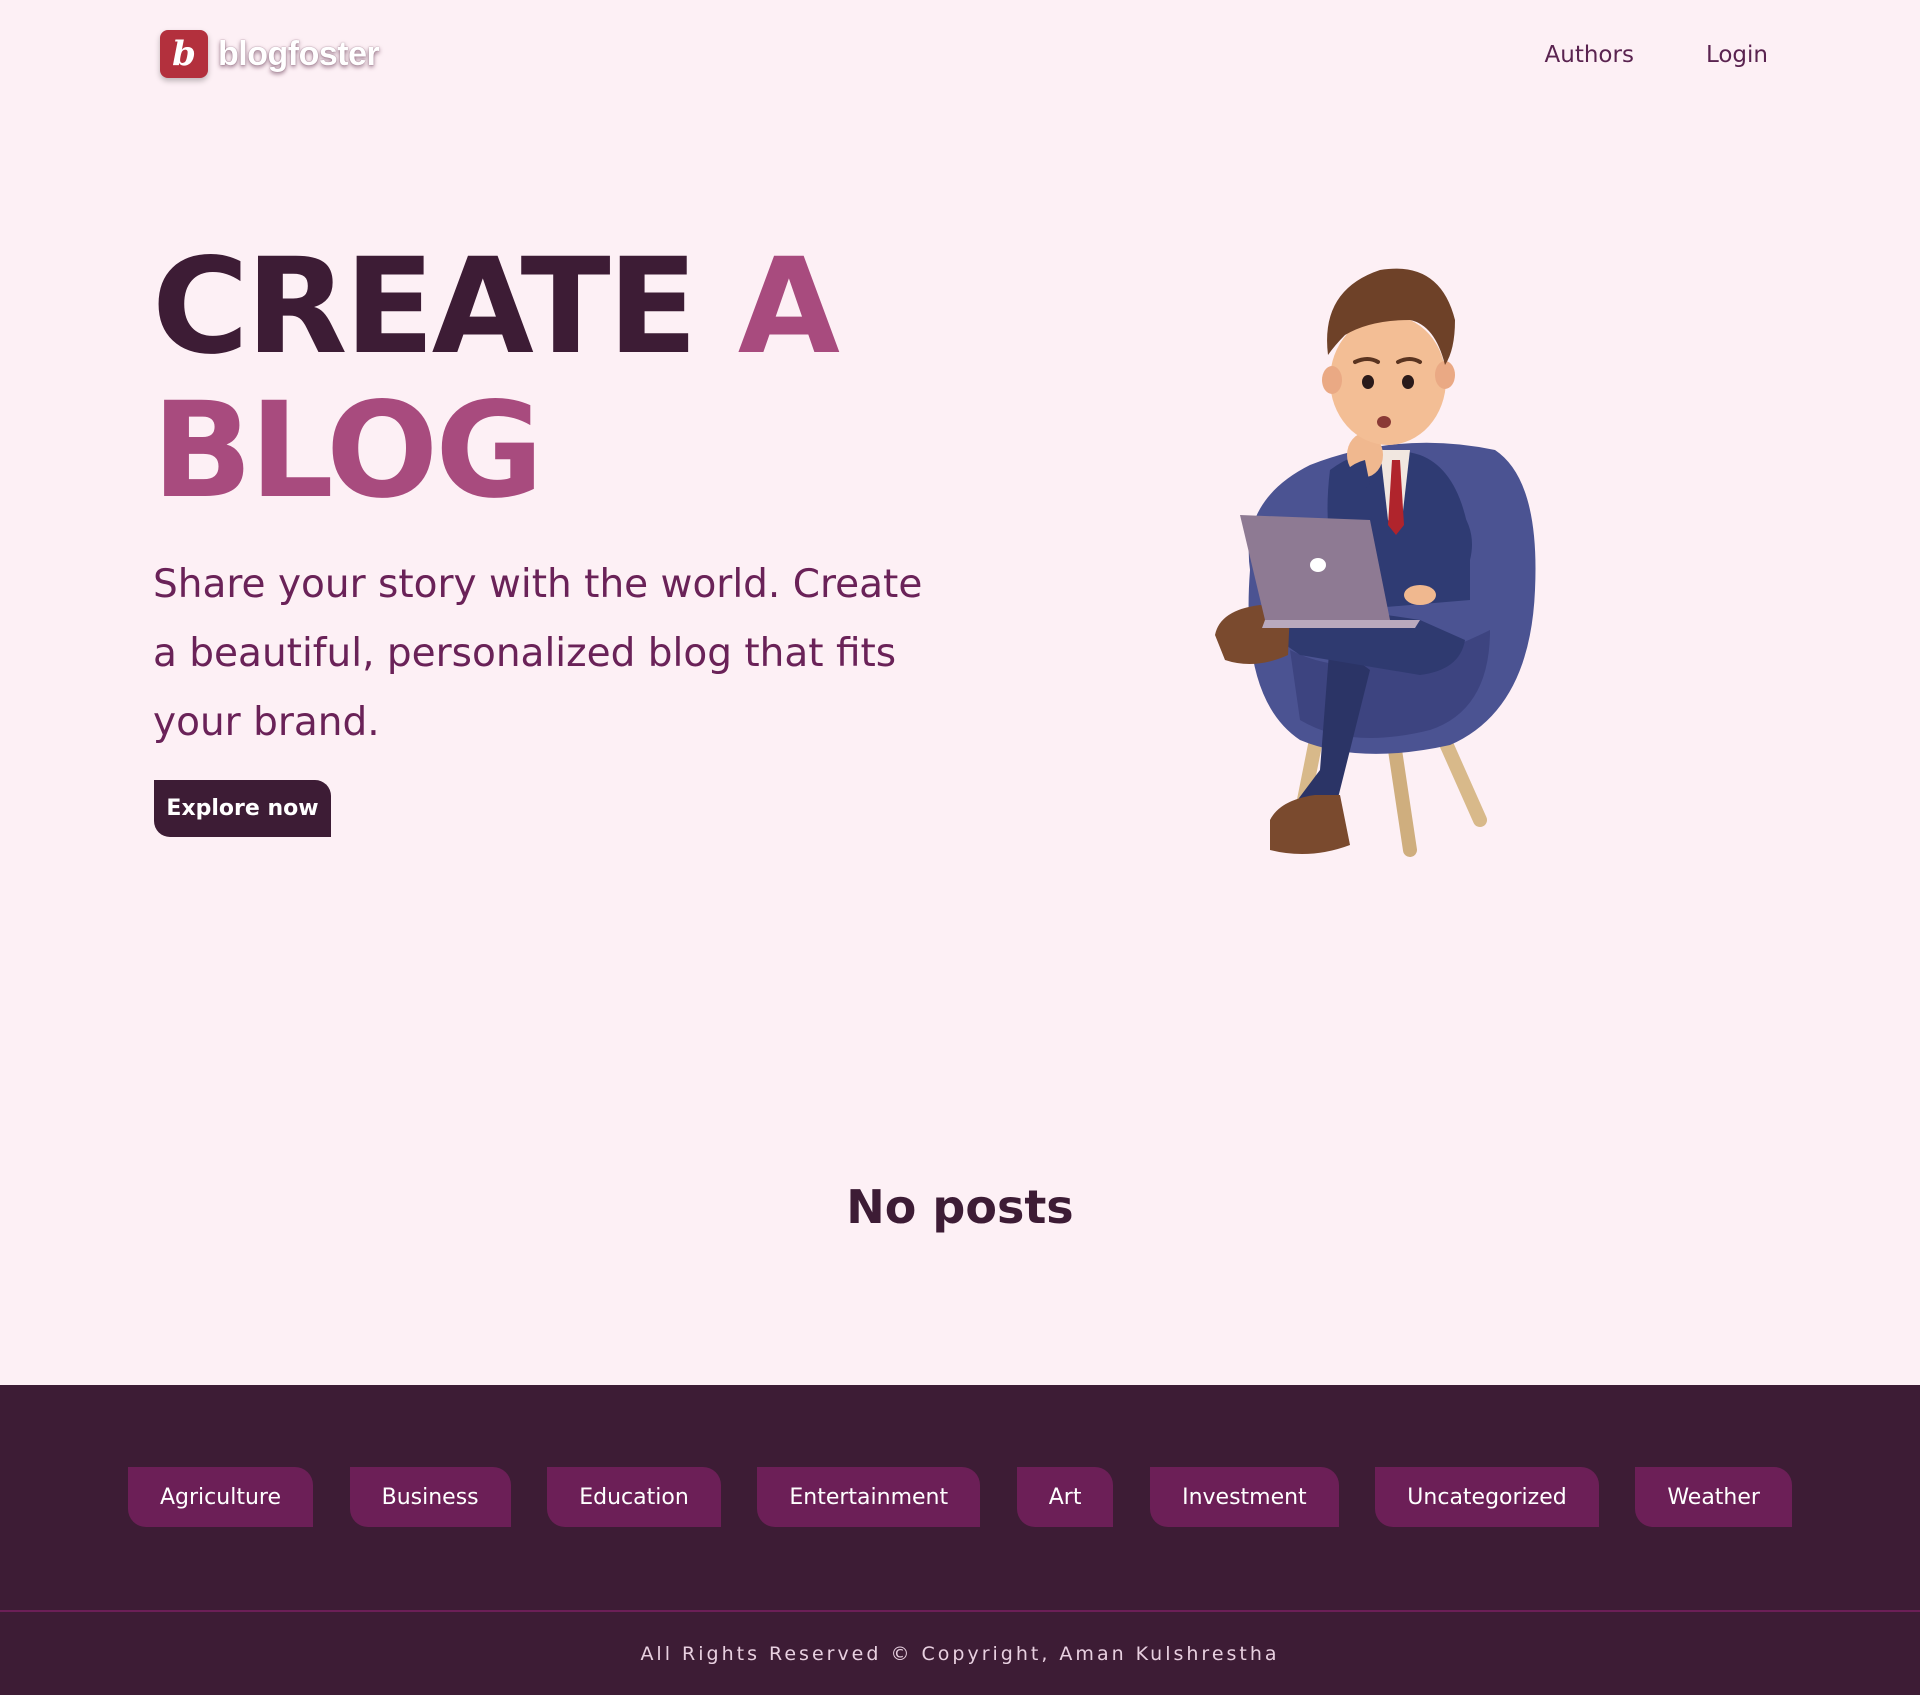  Describe the element at coordinates (220, 1497) in the screenshot. I see `category-chip-agriculture: Agriculture` at that location.